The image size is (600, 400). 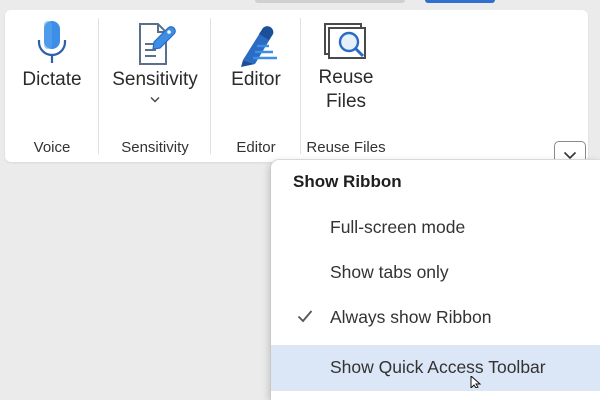 I want to click on menu-item-show-quick-access-toolbar: Show Quick Access Toolbar, so click(x=435, y=368).